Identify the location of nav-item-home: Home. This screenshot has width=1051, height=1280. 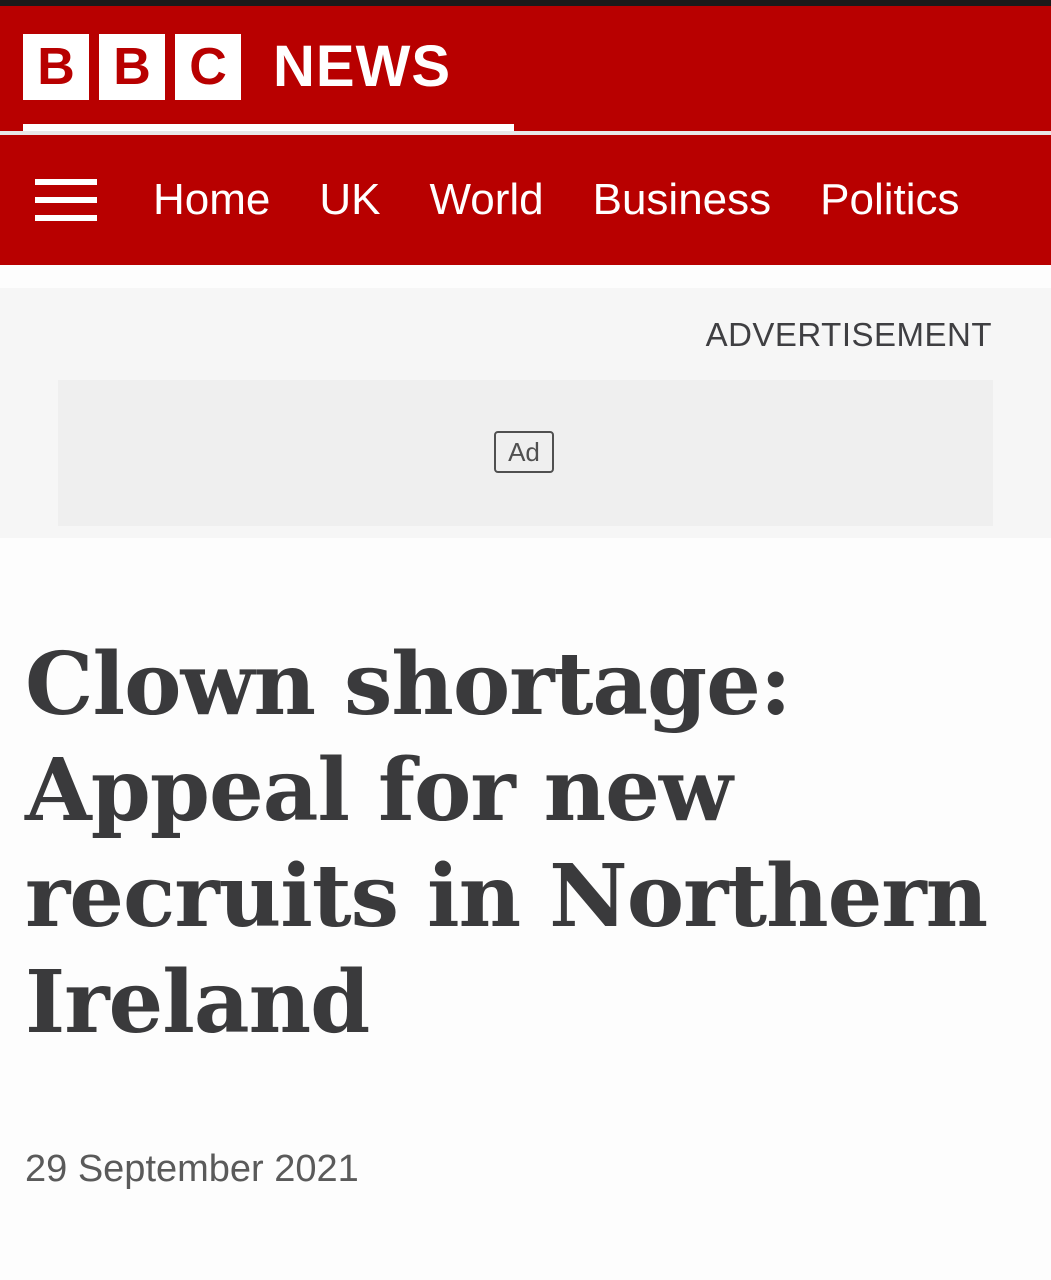
(211, 200).